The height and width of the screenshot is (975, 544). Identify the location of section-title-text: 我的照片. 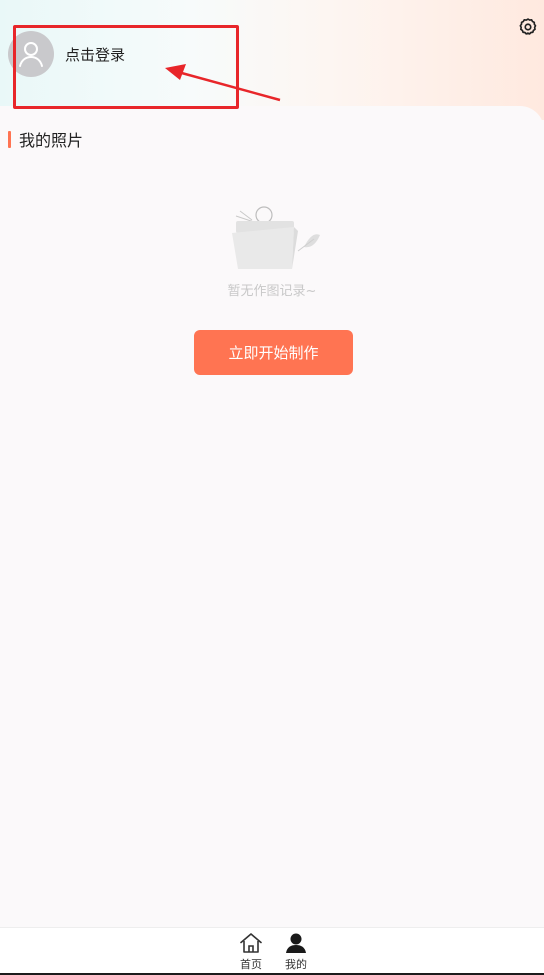
(51, 140).